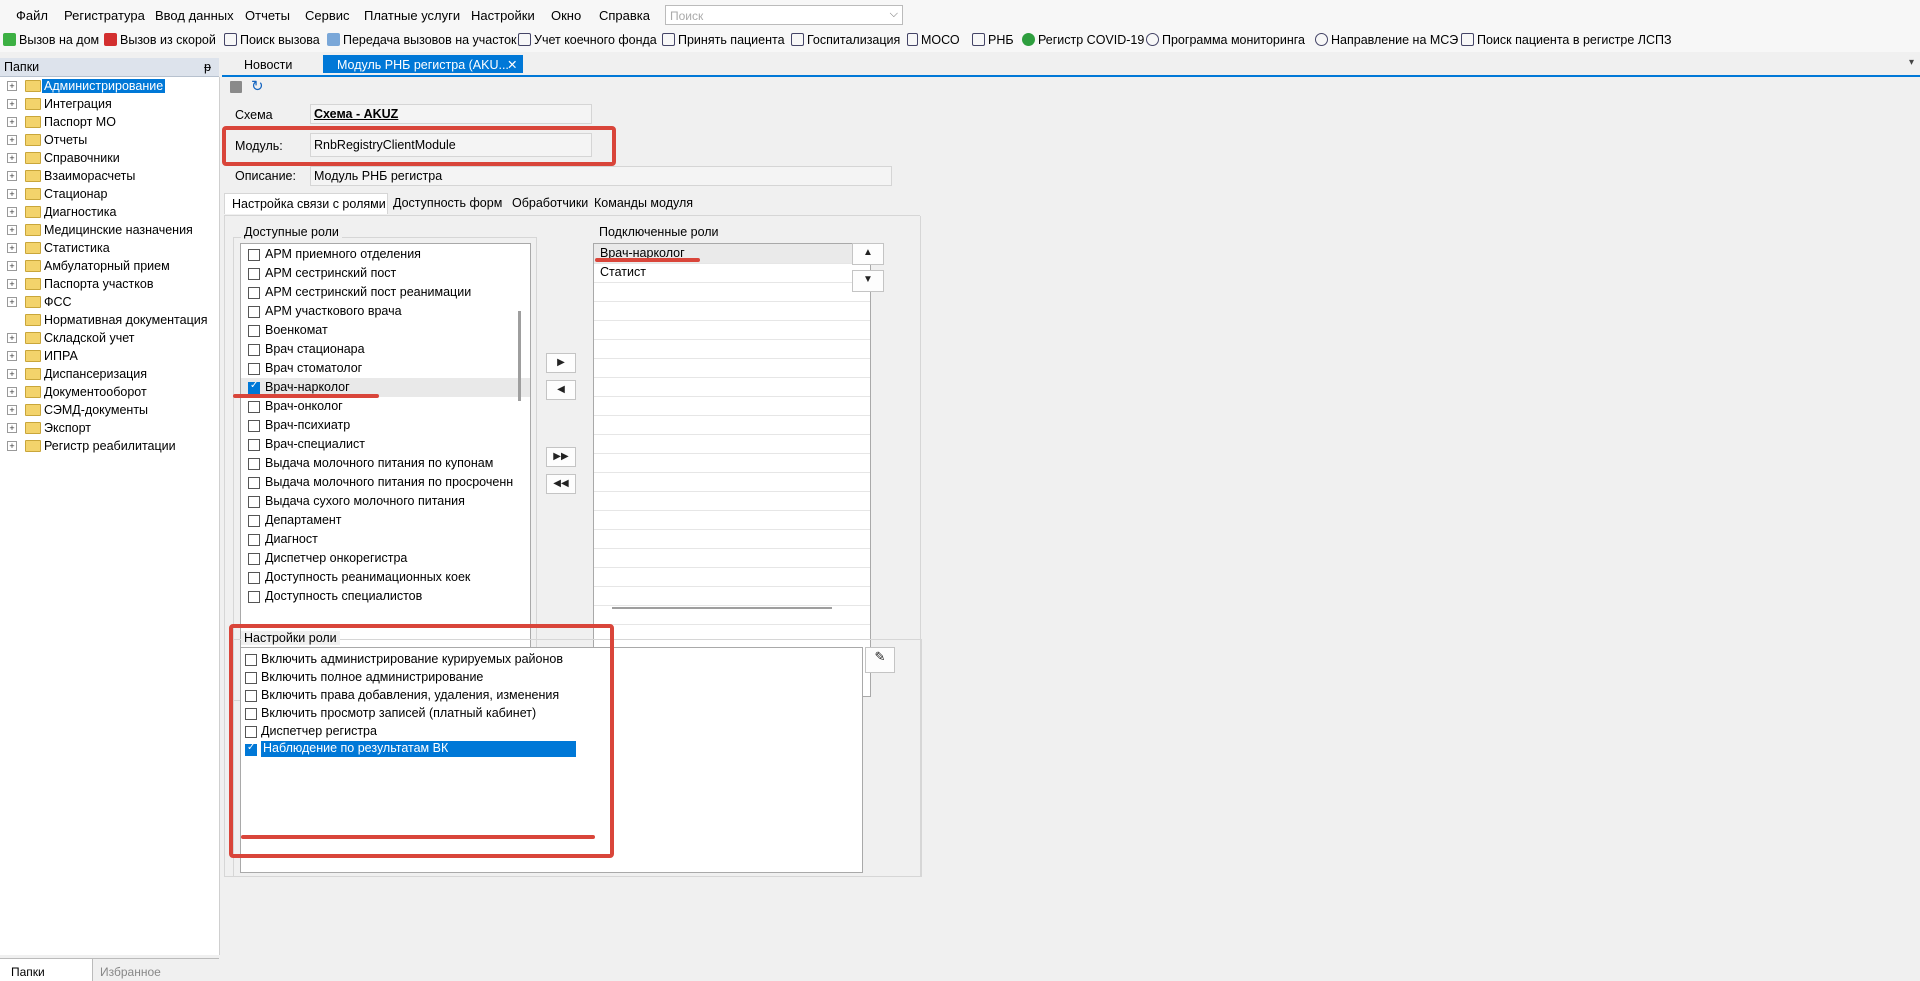 This screenshot has height=981, width=1920. I want to click on menu-help: Справка, so click(624, 15).